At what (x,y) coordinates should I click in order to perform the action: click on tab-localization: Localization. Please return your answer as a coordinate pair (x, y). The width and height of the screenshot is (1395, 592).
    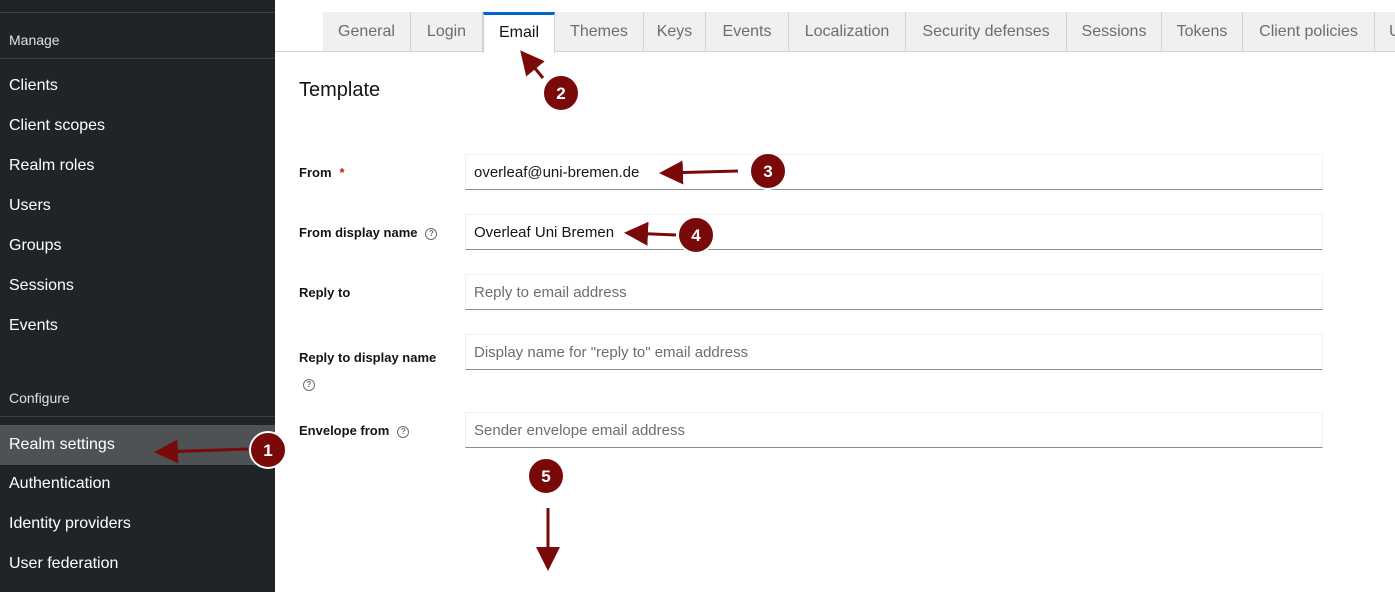
    Looking at the image, I should click on (847, 31).